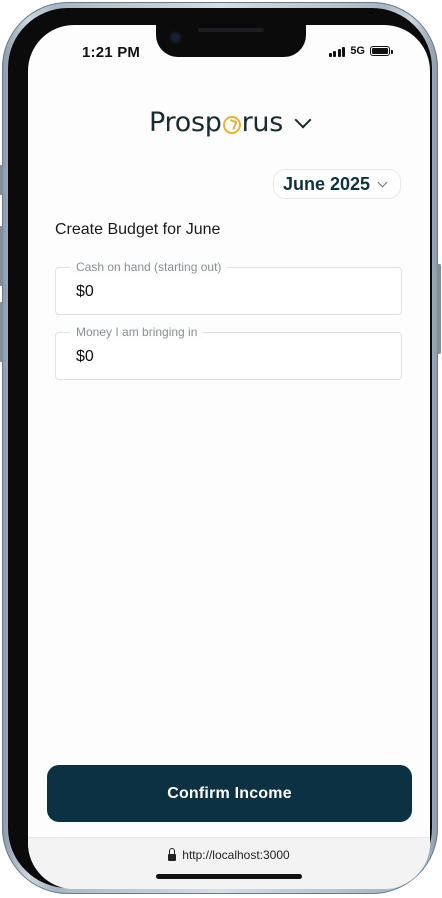 The width and height of the screenshot is (442, 898). Describe the element at coordinates (1, 180) in the screenshot. I see `mute-switch` at that location.